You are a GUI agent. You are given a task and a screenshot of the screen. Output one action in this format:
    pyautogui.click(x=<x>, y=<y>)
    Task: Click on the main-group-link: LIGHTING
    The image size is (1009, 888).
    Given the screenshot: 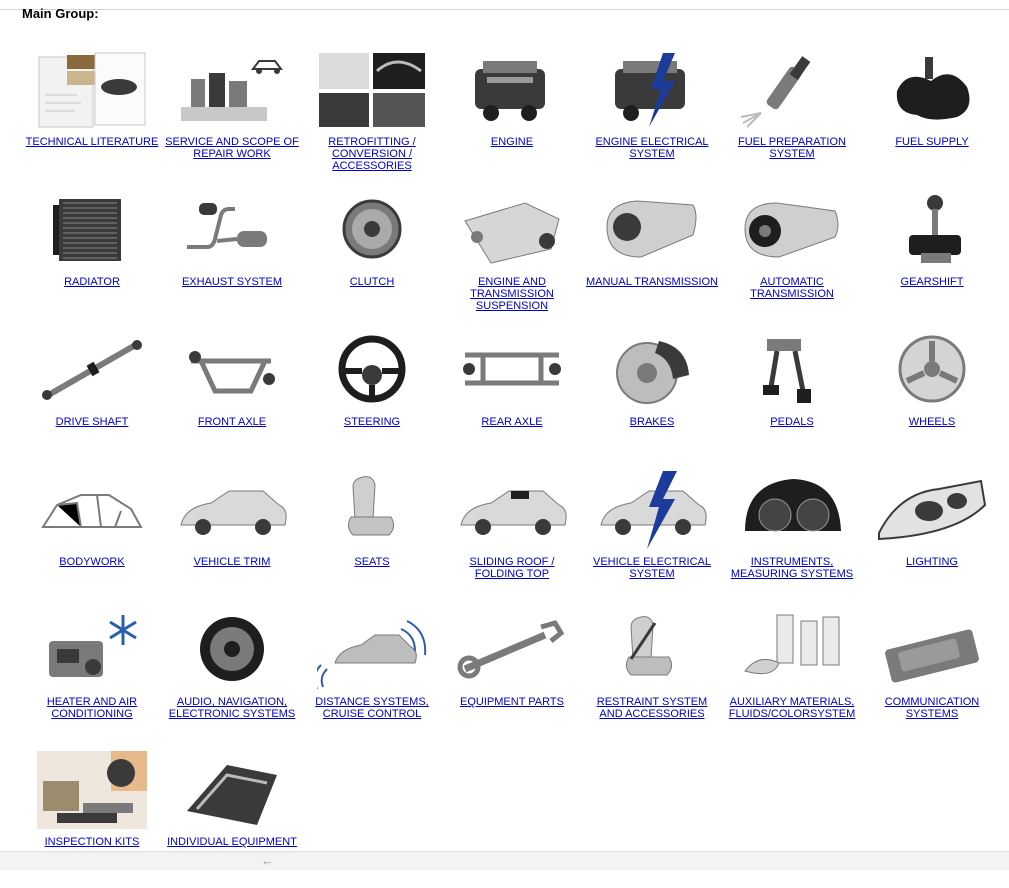 What is the action you would take?
    pyautogui.click(x=932, y=562)
    